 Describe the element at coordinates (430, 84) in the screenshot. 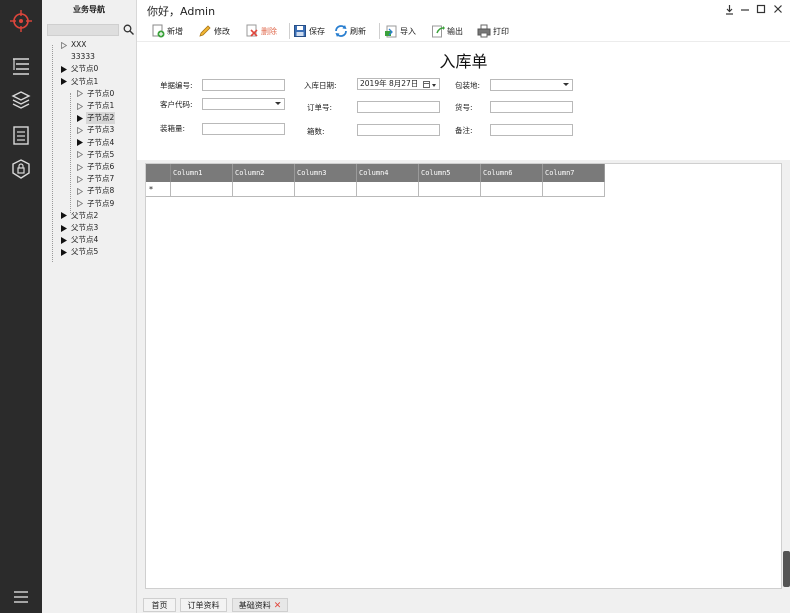

I see `calendar-dropdown-icon` at that location.